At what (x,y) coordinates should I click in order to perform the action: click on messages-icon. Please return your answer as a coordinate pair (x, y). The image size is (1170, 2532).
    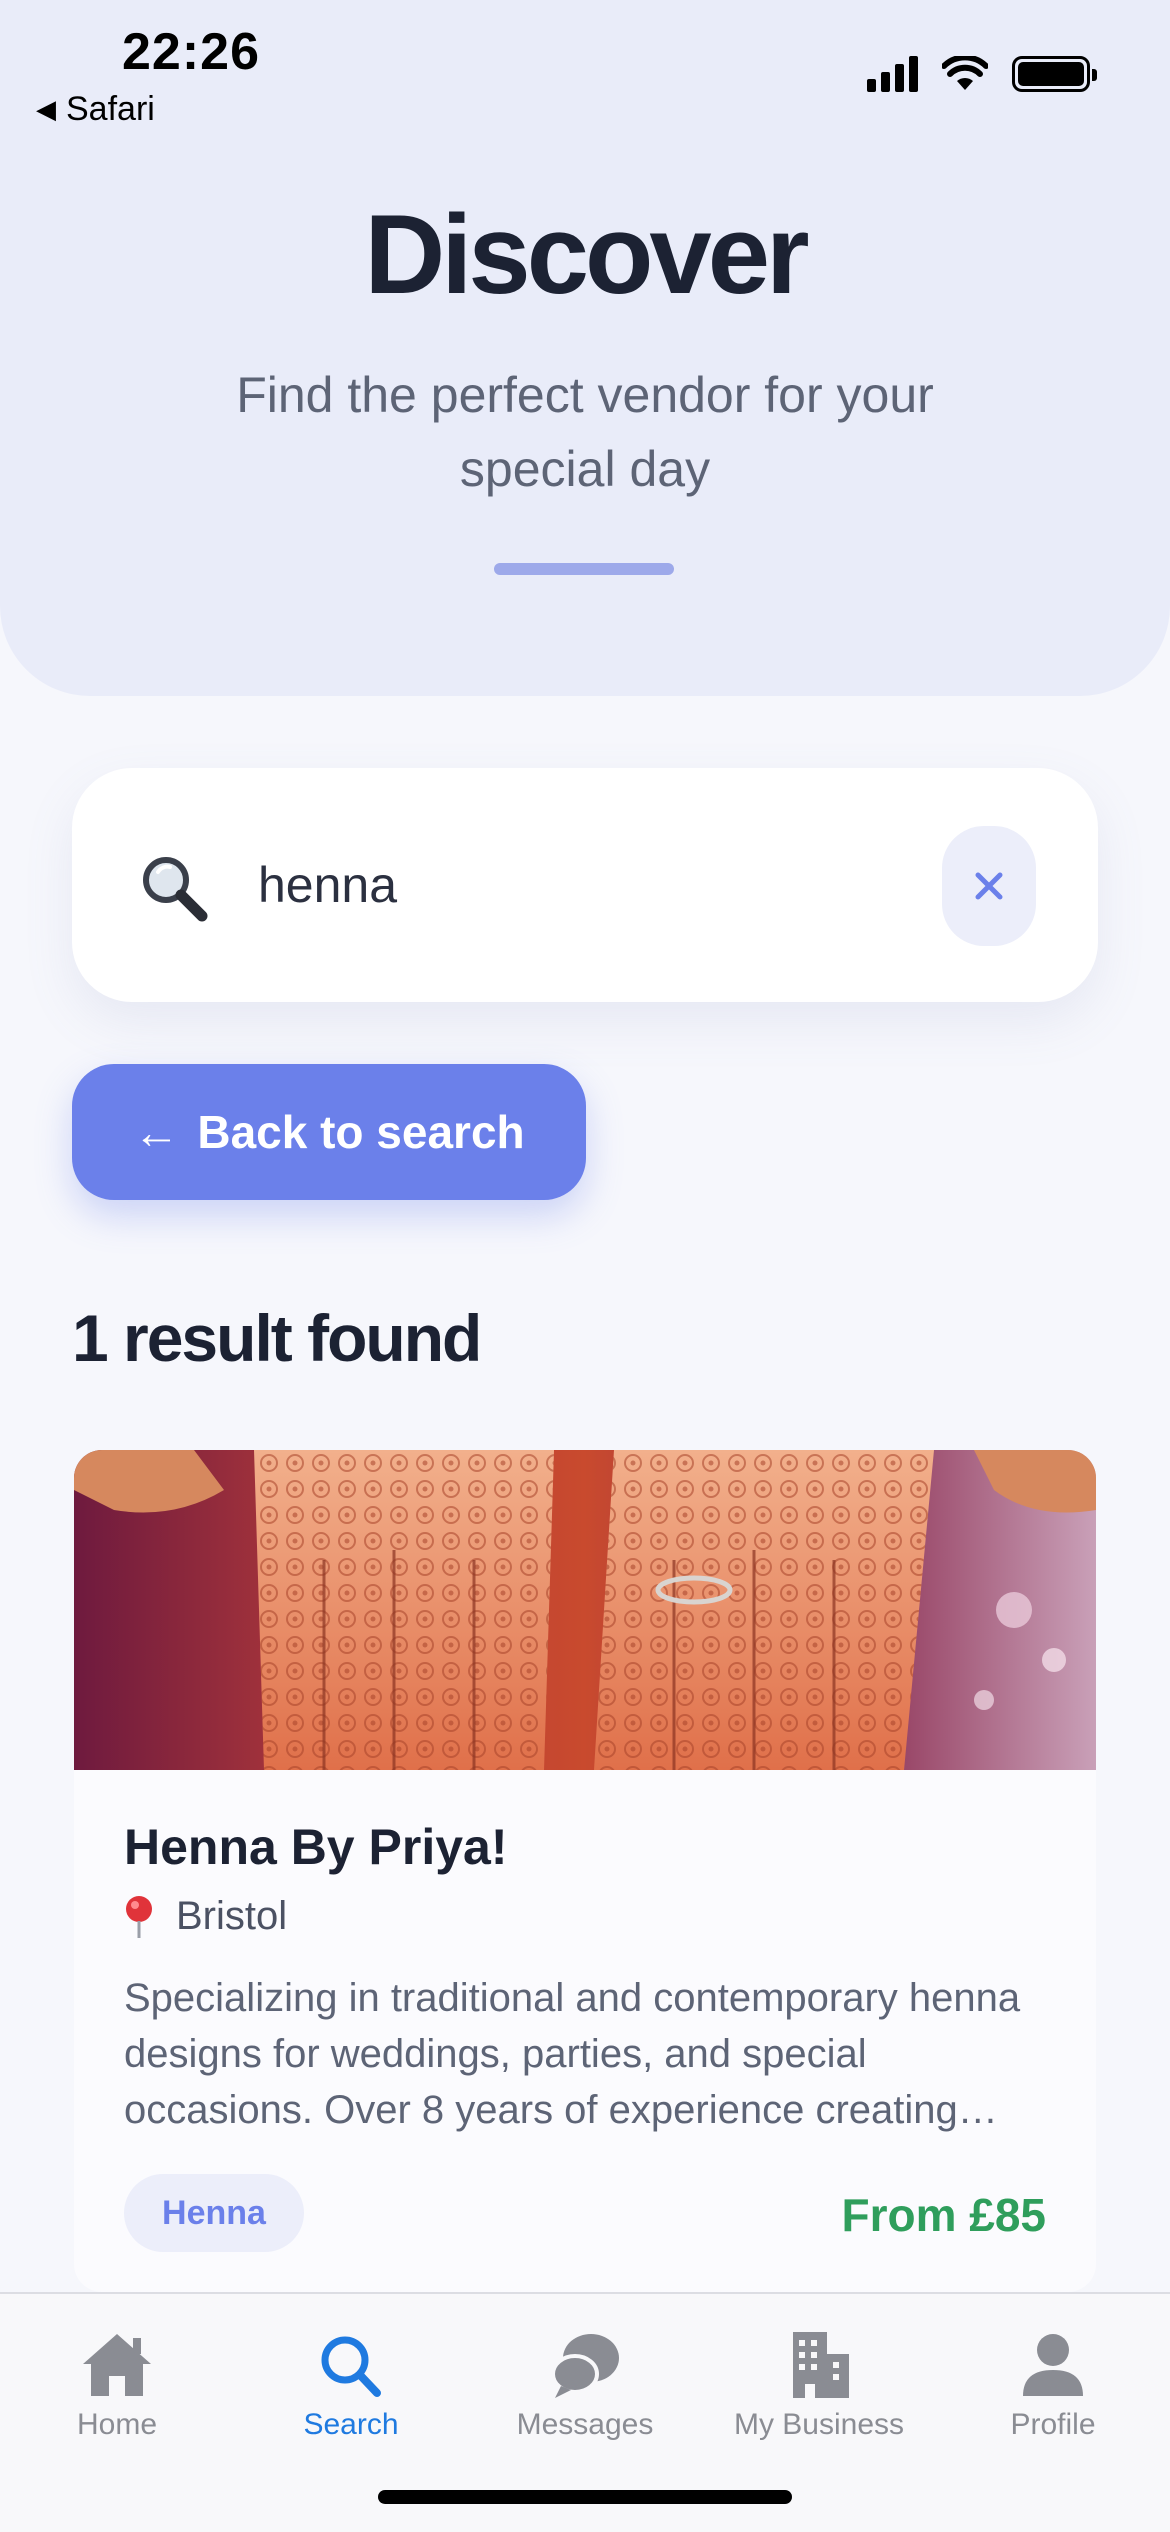
    Looking at the image, I should click on (585, 2366).